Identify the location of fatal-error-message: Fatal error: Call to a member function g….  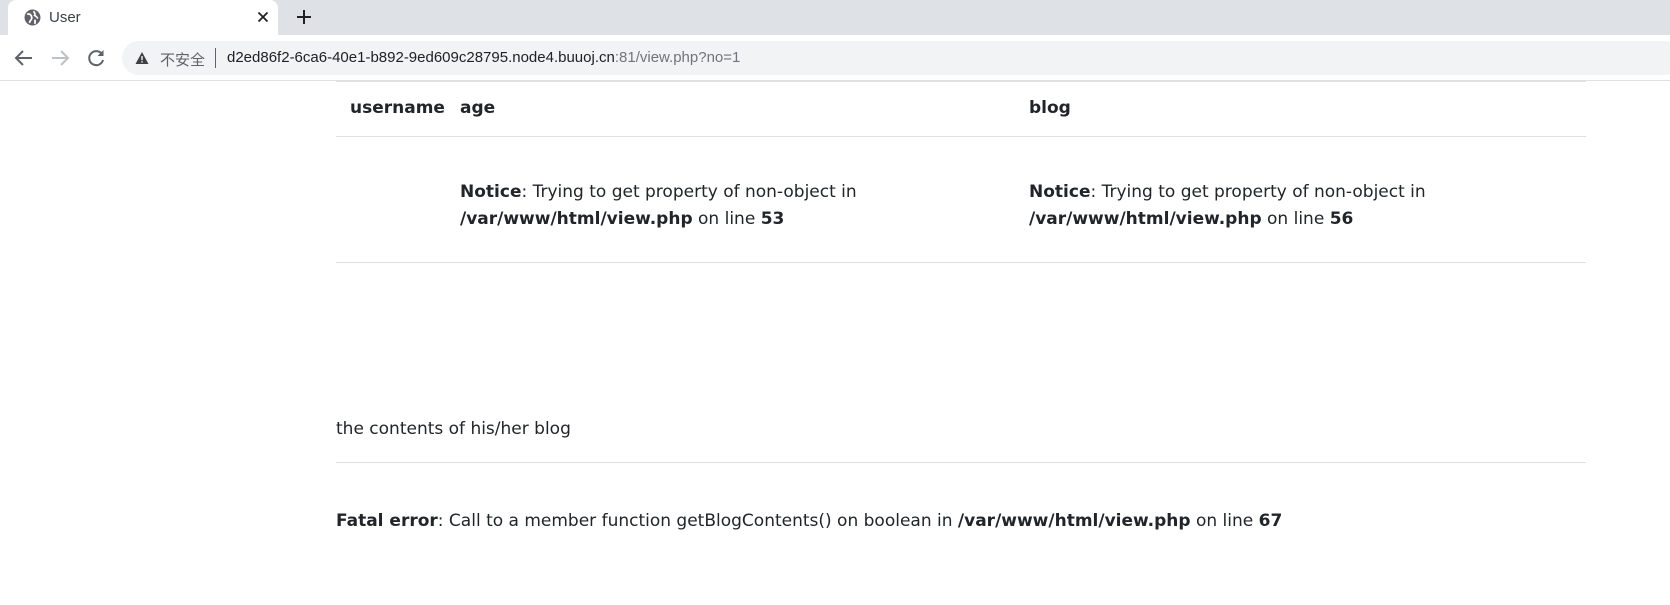
(809, 521).